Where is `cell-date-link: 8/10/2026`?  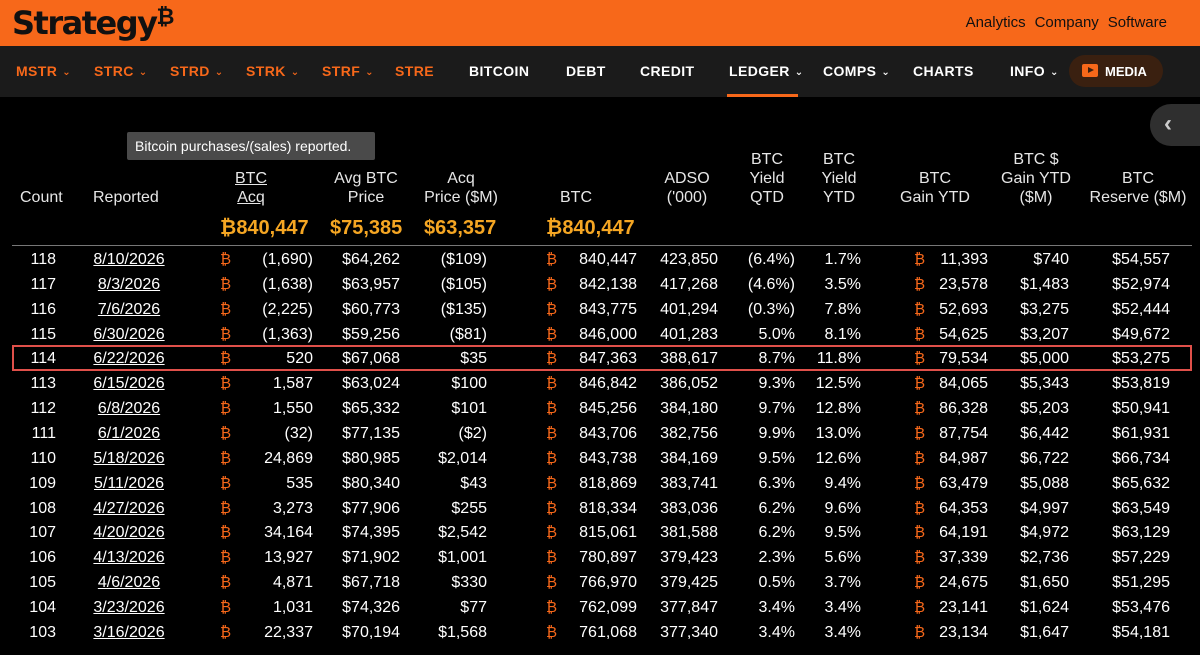 cell-date-link: 8/10/2026 is located at coordinates (129, 260).